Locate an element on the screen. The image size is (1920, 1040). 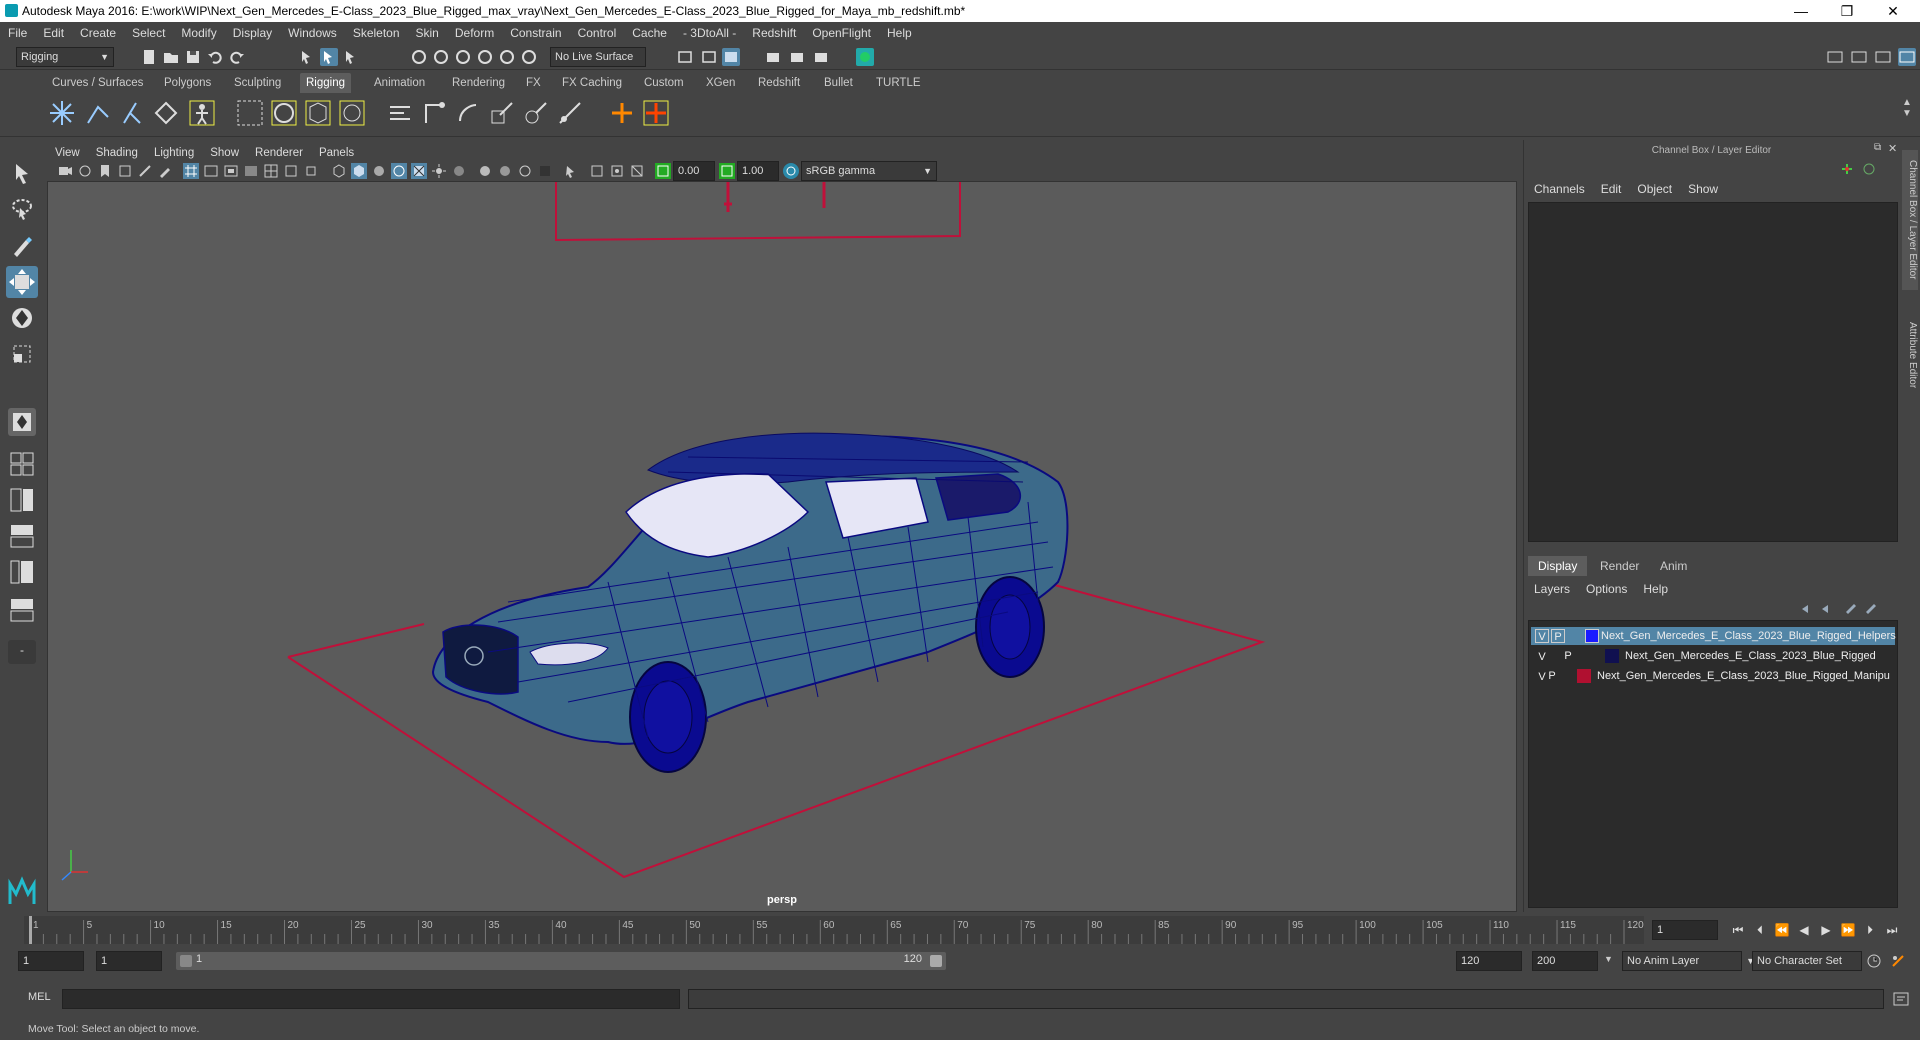
tab-curves-surfaces: Curves / Surfaces is located at coordinates (97, 83).